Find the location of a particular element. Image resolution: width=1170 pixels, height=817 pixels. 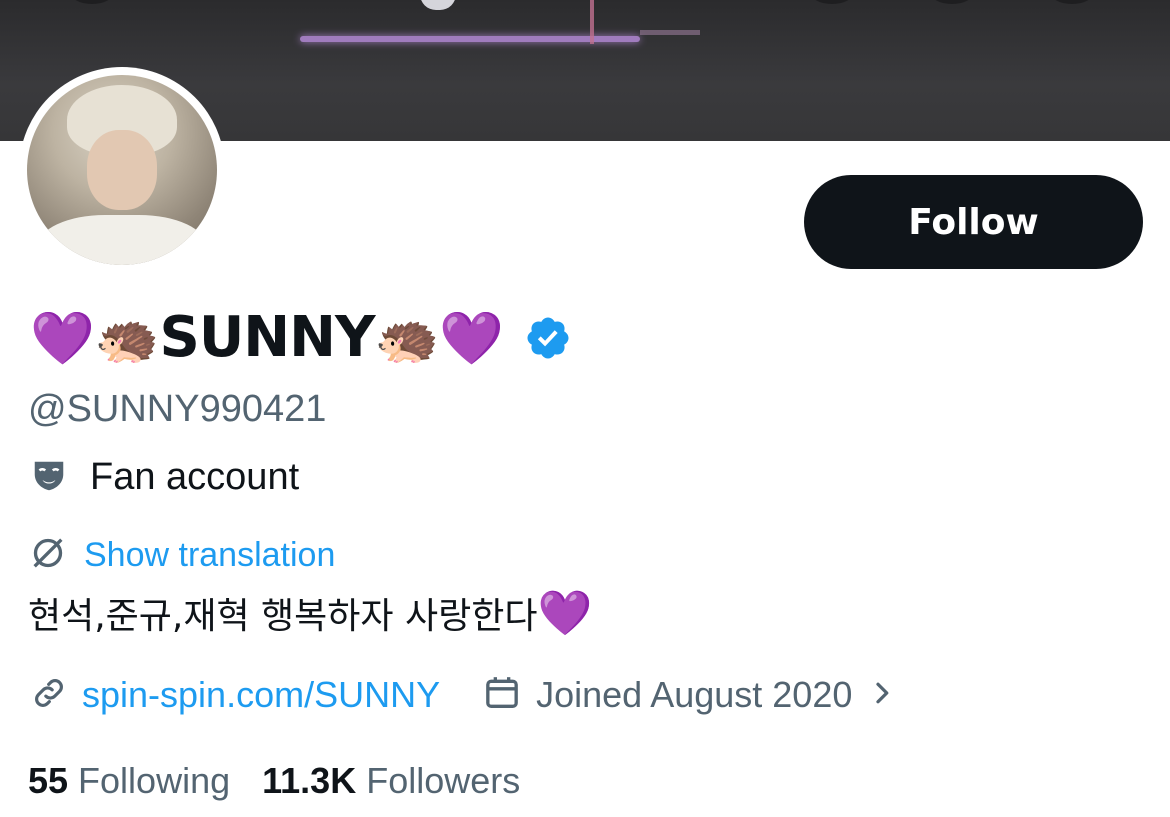

link-icon is located at coordinates (49, 695).